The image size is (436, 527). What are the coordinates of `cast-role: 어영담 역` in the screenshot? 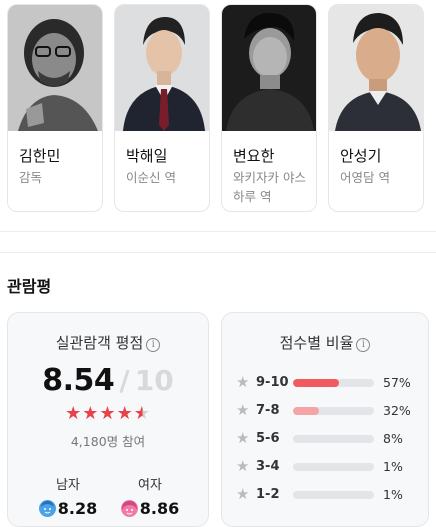 It's located at (365, 177).